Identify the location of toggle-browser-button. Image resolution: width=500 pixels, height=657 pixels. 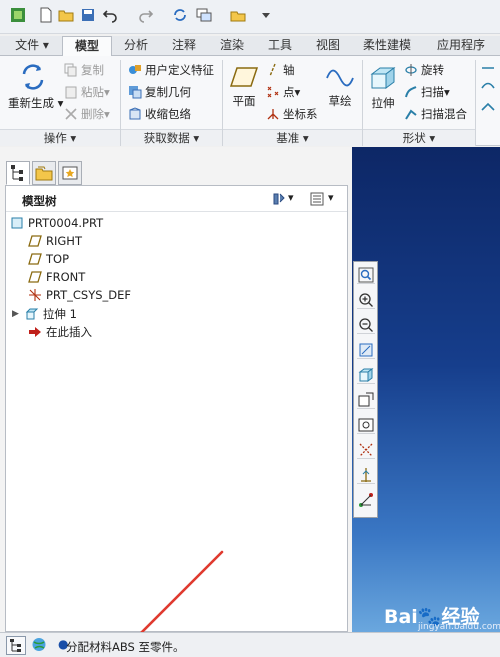
(40, 645).